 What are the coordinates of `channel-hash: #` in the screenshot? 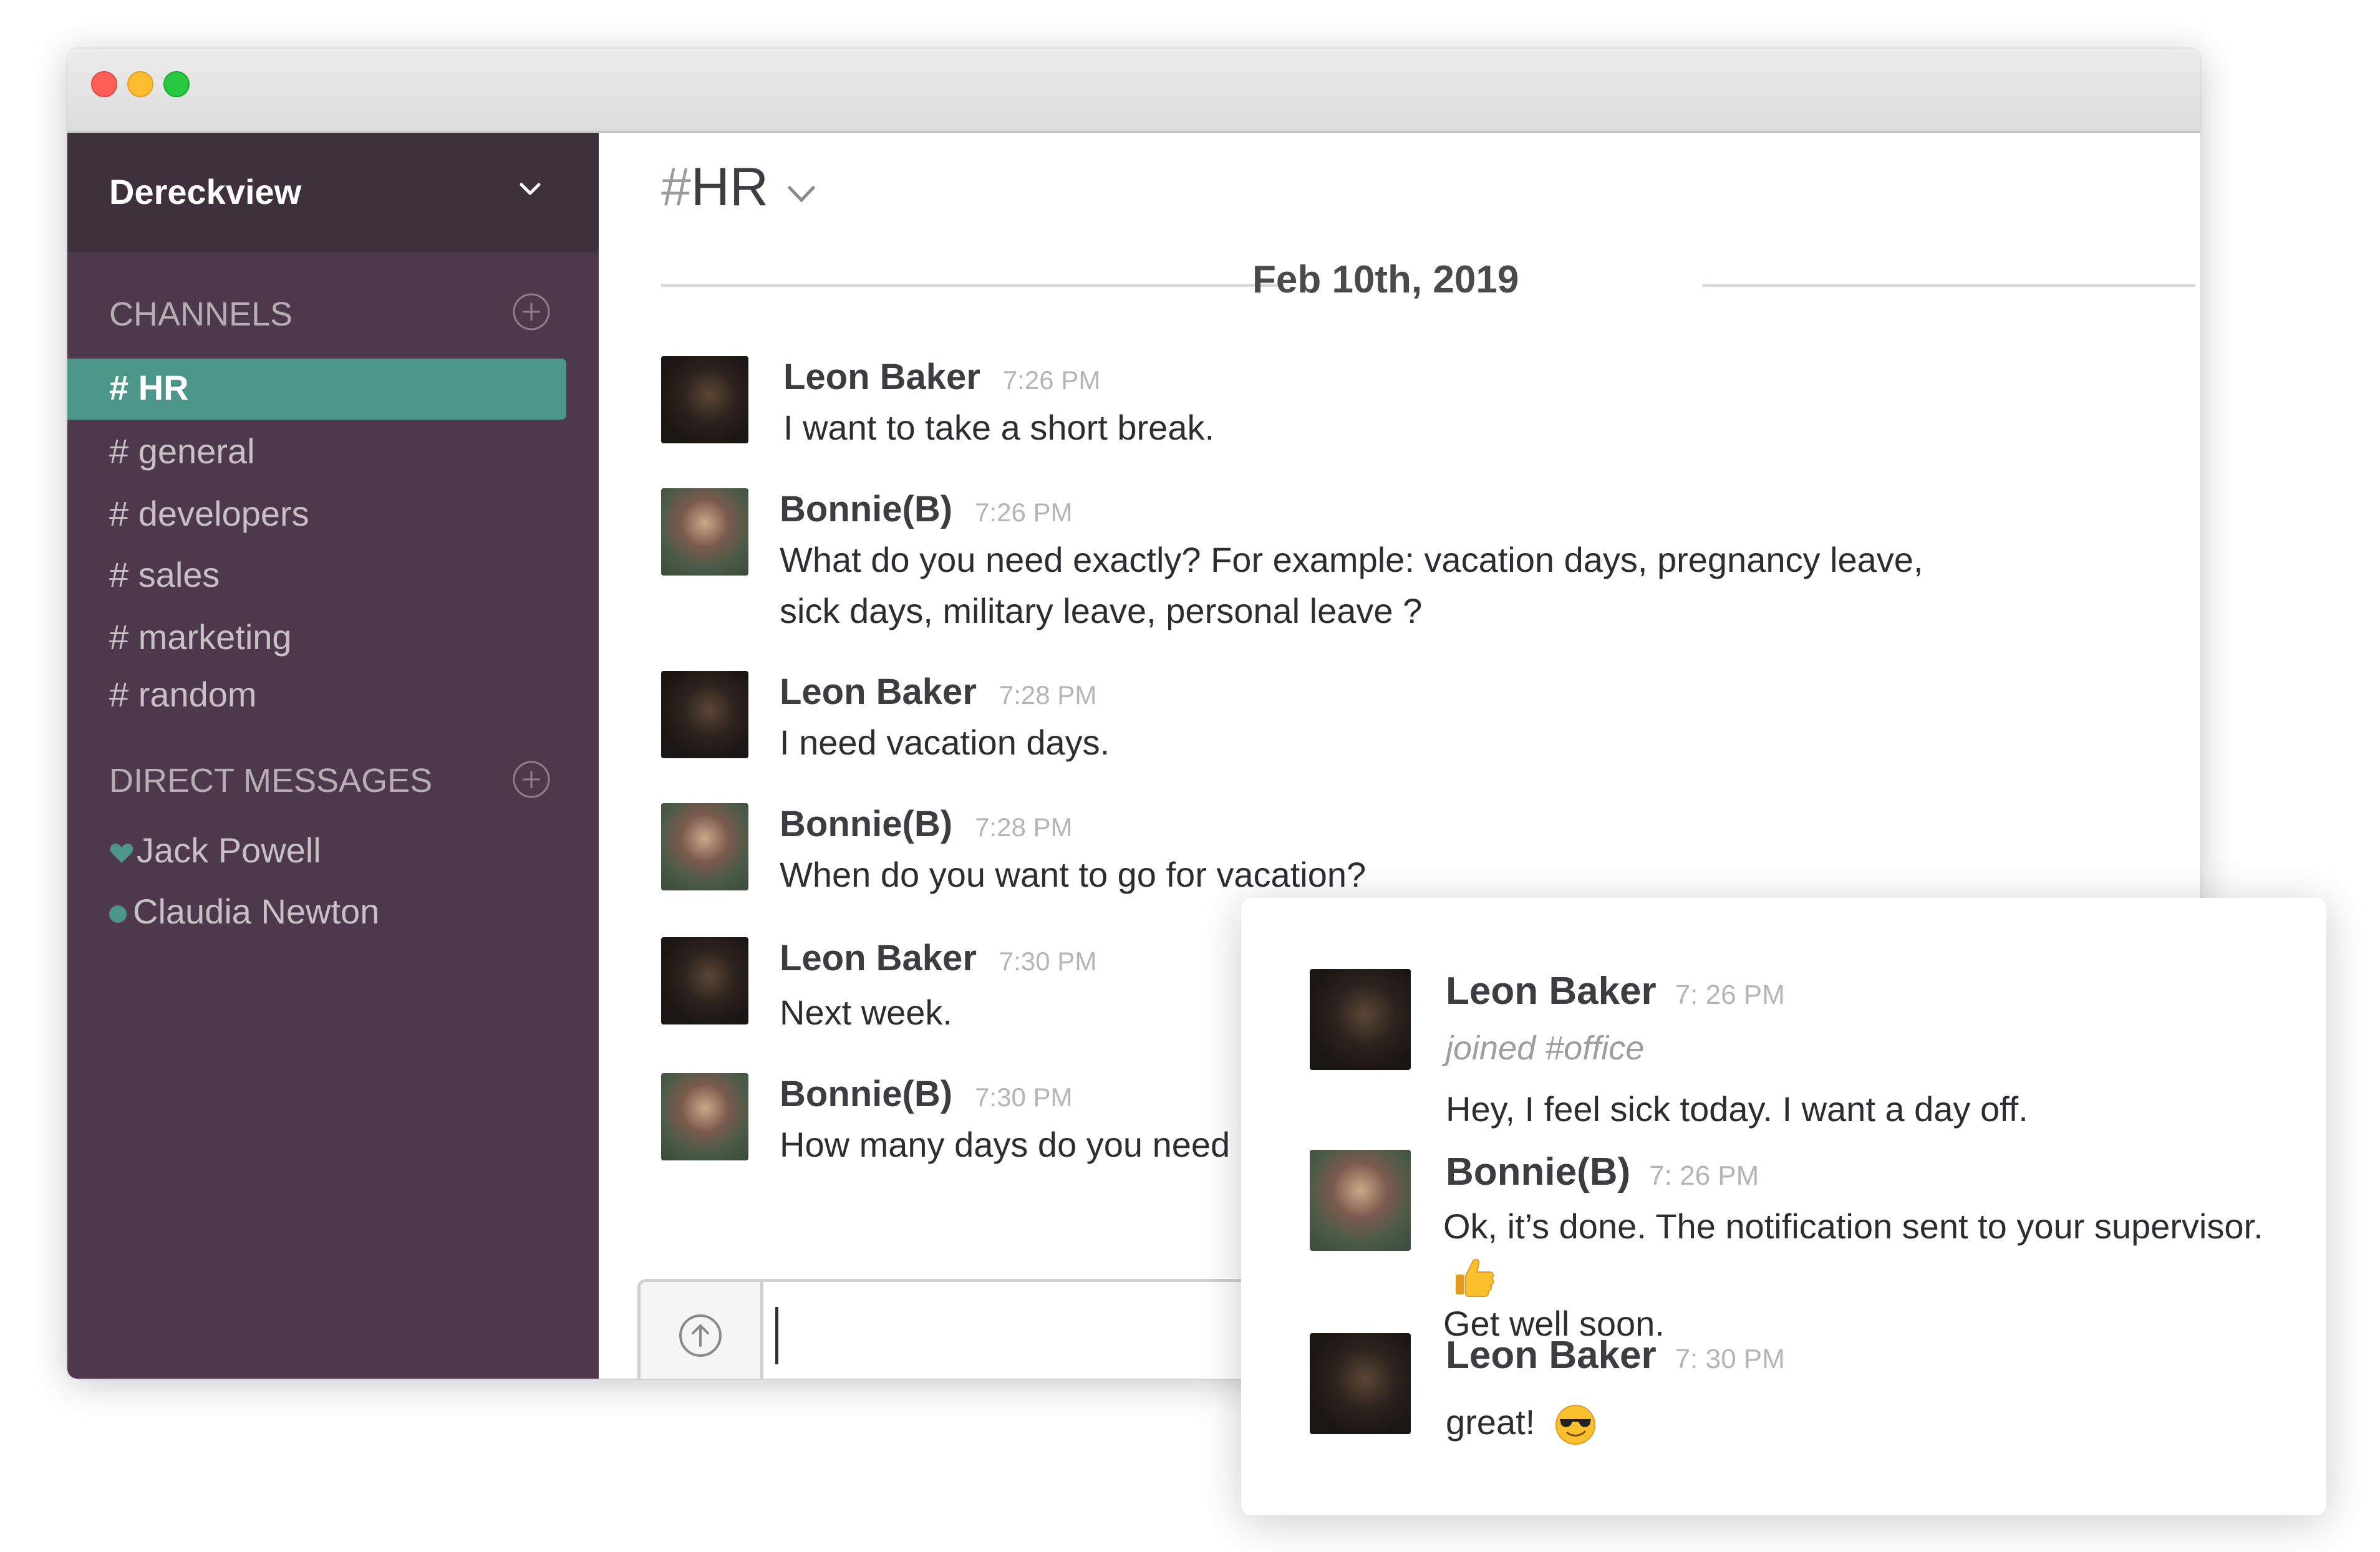 It's located at (676, 187).